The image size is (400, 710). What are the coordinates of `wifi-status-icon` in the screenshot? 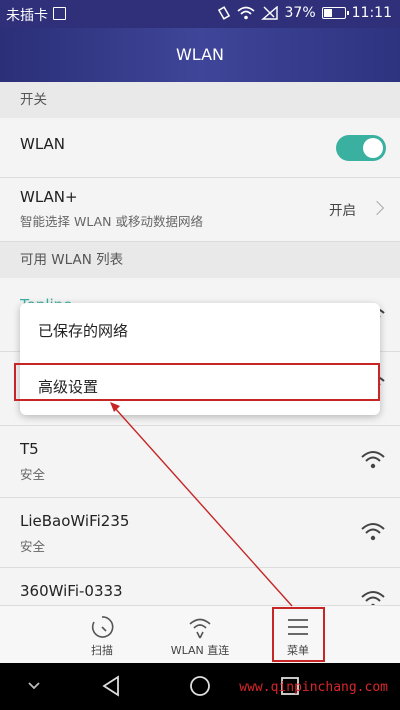 It's located at (245, 13).